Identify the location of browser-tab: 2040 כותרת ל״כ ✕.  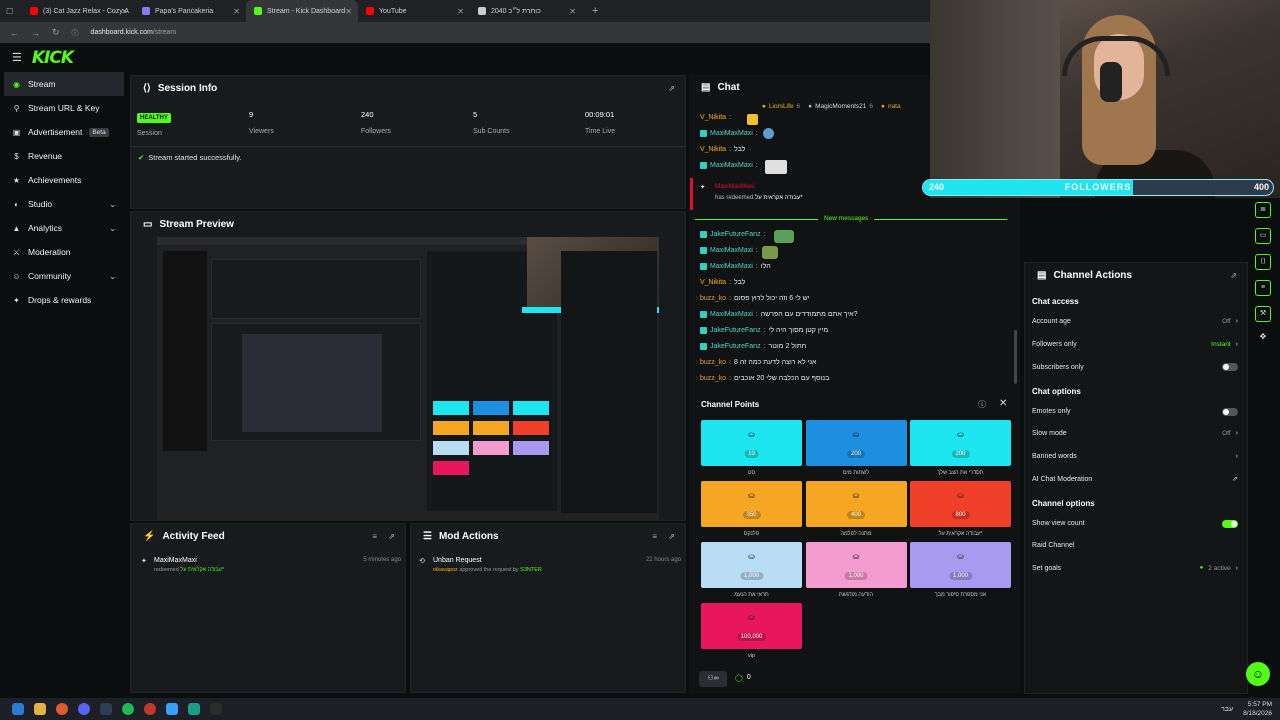
(526, 11).